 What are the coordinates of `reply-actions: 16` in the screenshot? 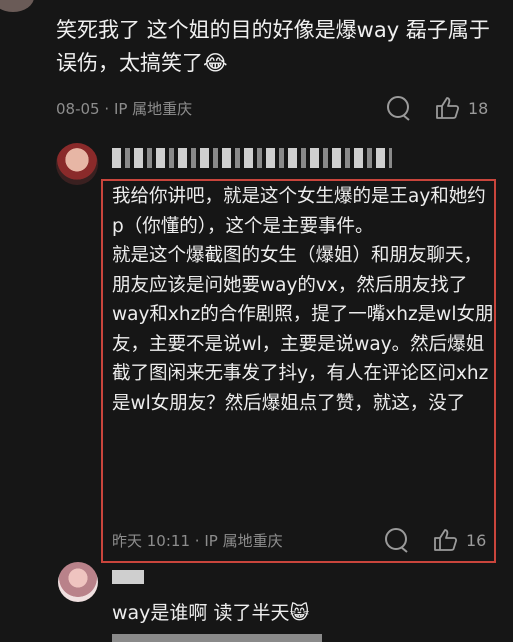 It's located at (434, 540).